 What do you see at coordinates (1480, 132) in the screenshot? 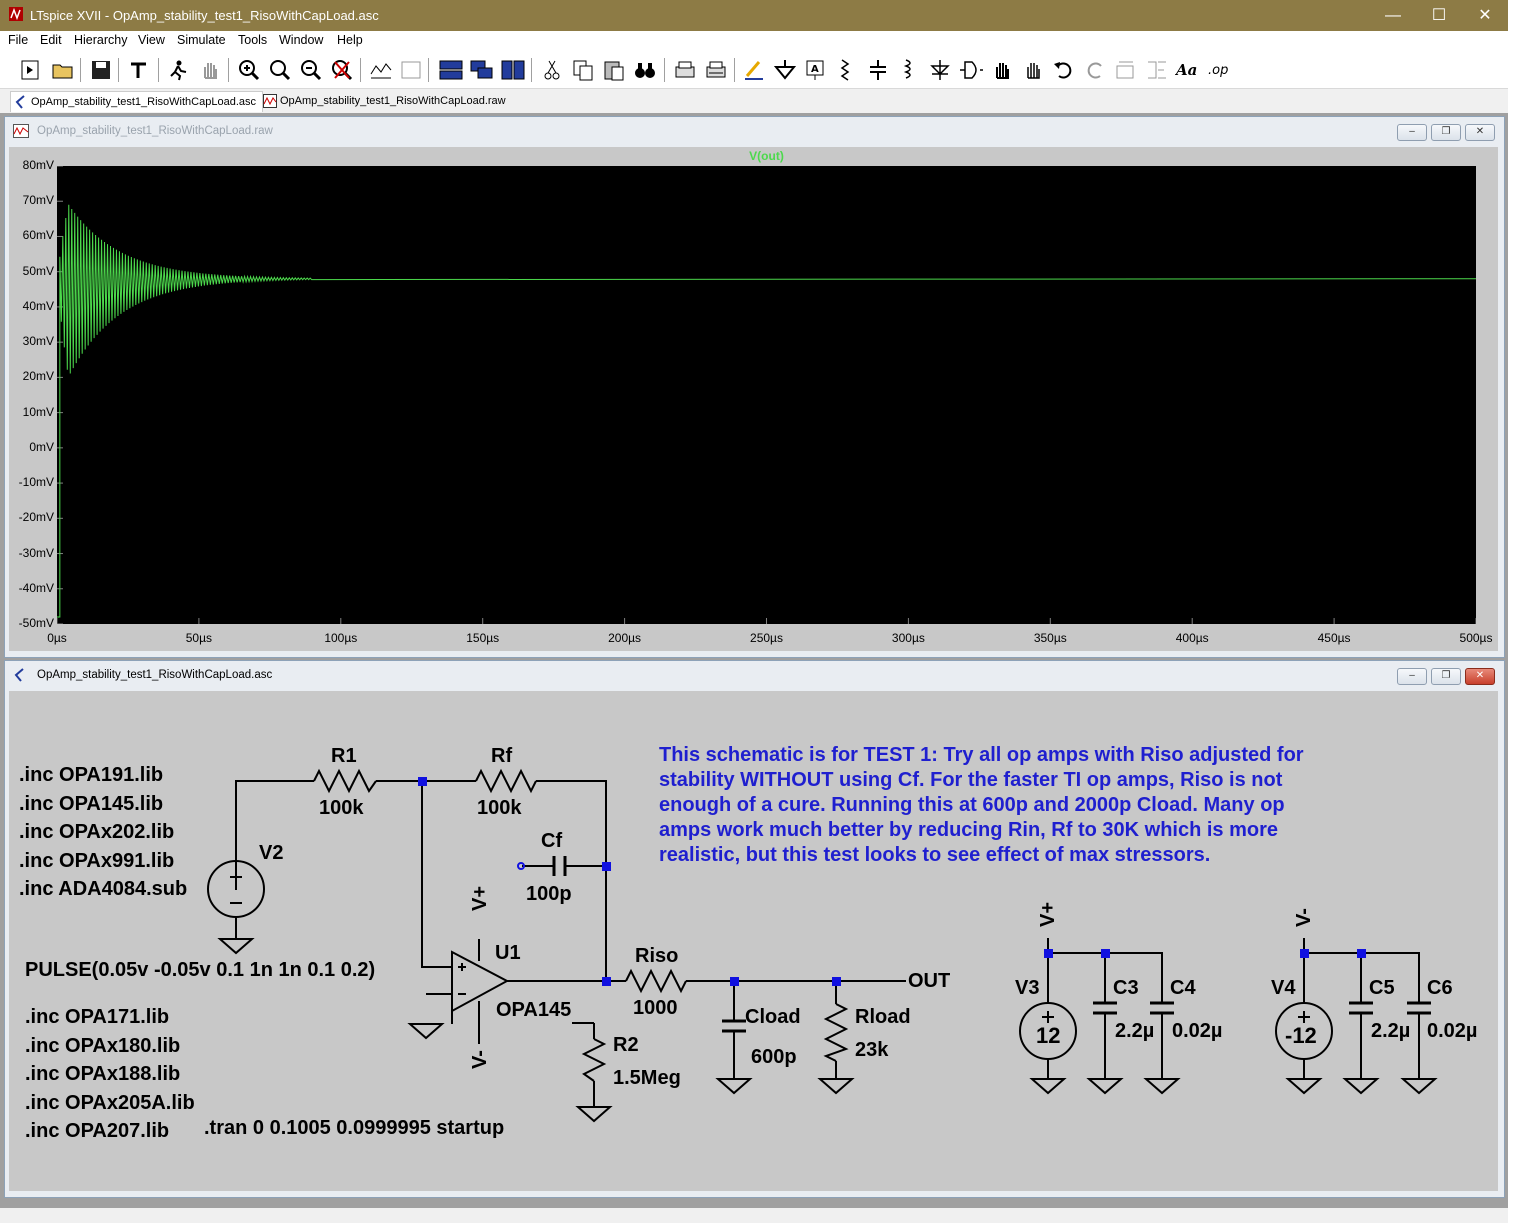
I see `waveform-close-icon: ✕` at bounding box center [1480, 132].